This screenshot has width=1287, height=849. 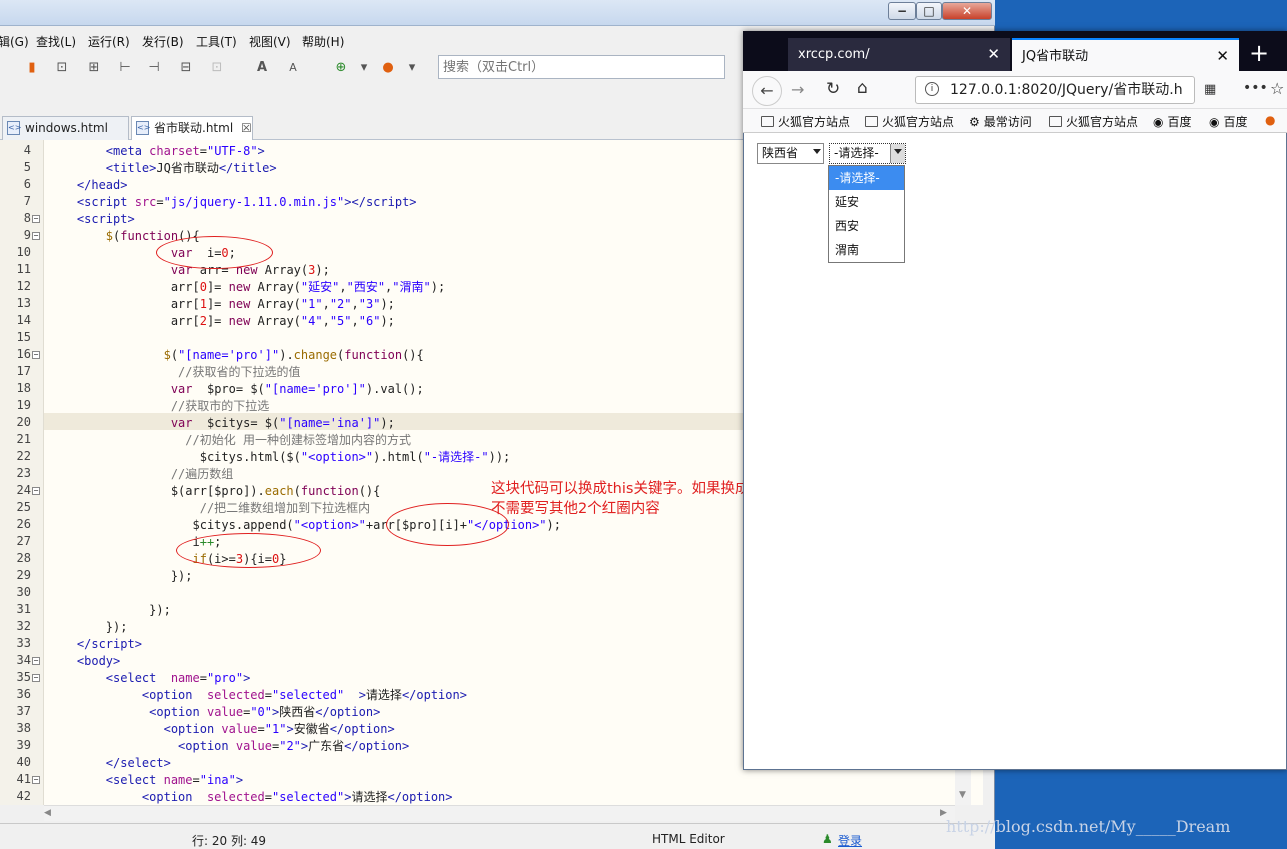 I want to click on globe-icon: ◉, so click(x=1158, y=122).